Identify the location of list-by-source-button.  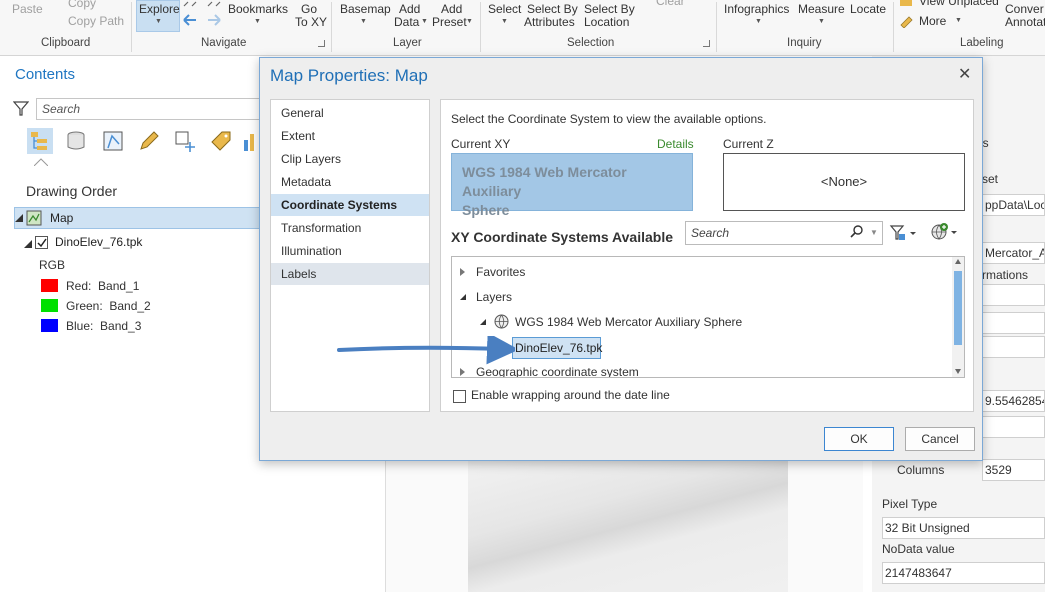
(76, 141).